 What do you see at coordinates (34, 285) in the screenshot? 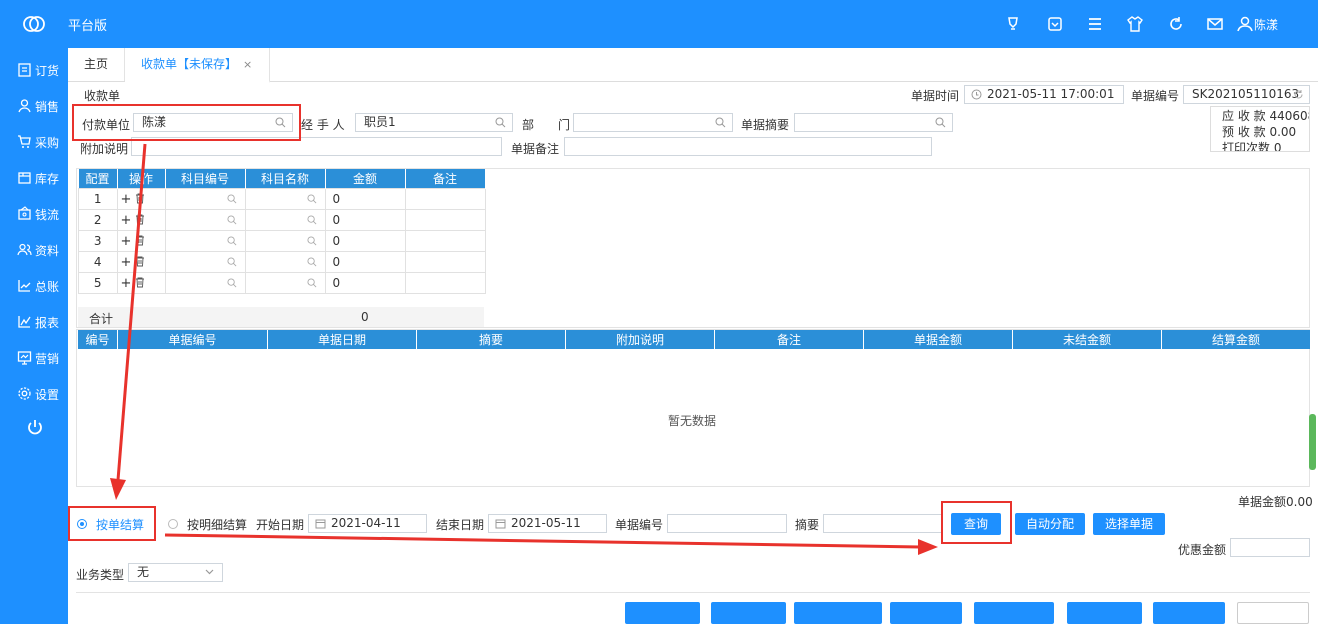
I see `sidebar-item-ledger: 总账` at bounding box center [34, 285].